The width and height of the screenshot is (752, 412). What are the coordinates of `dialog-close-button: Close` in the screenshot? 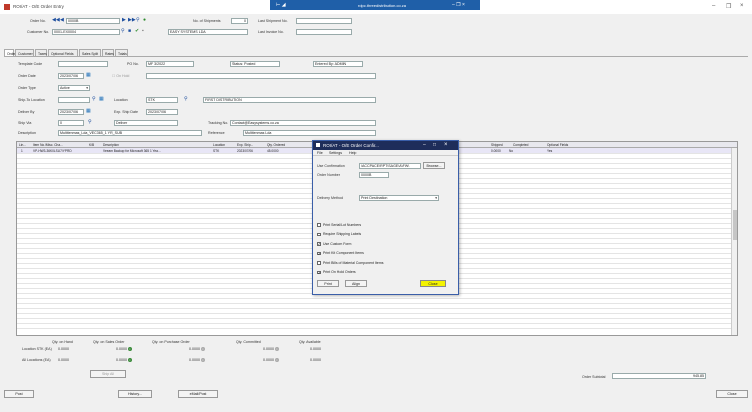 It's located at (433, 283).